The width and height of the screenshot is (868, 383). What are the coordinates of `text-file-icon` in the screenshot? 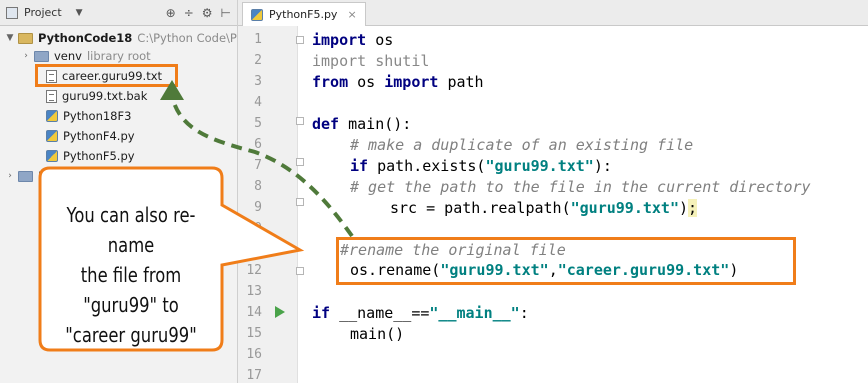 It's located at (51, 96).